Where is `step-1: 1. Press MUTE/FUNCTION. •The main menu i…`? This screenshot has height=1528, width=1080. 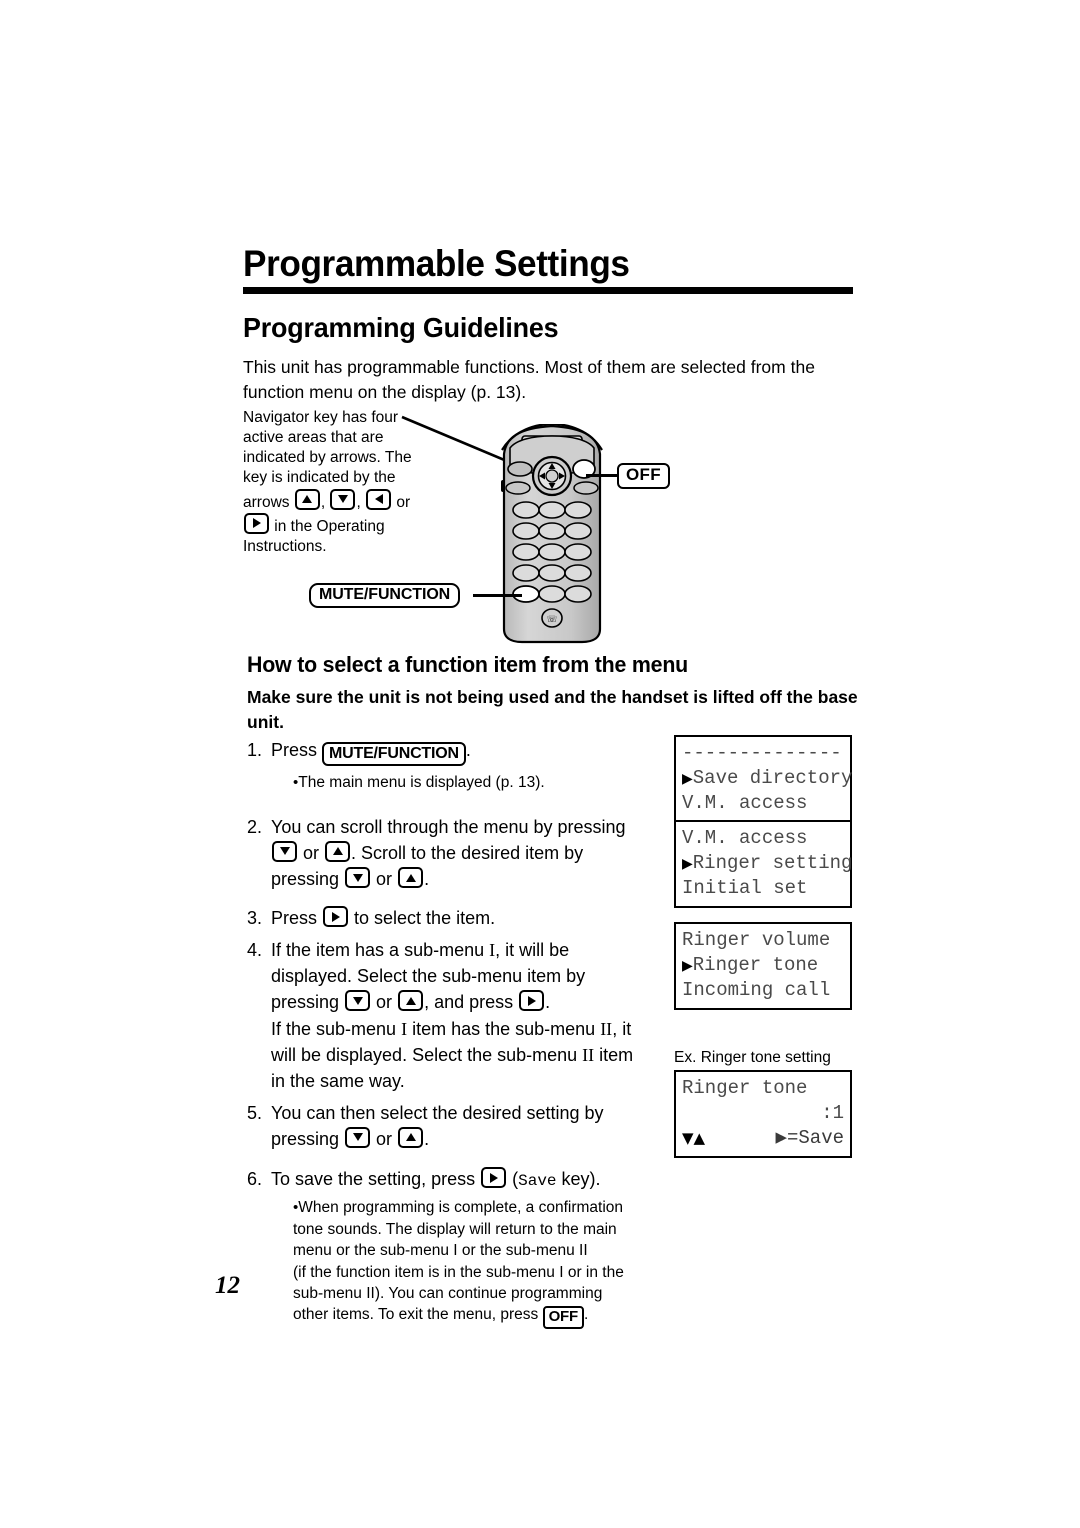
step-1: 1. Press MUTE/FUNCTION. •The main menu i… is located at coordinates (457, 765).